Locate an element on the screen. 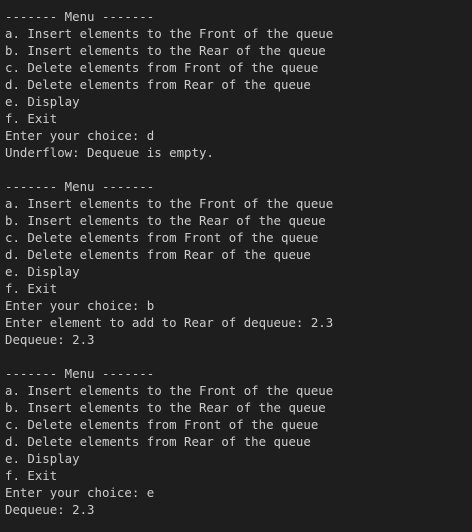 Image resolution: width=472 pixels, height=532 pixels. output-line: Underflow: Dequeue is empty. is located at coordinates (109, 152).